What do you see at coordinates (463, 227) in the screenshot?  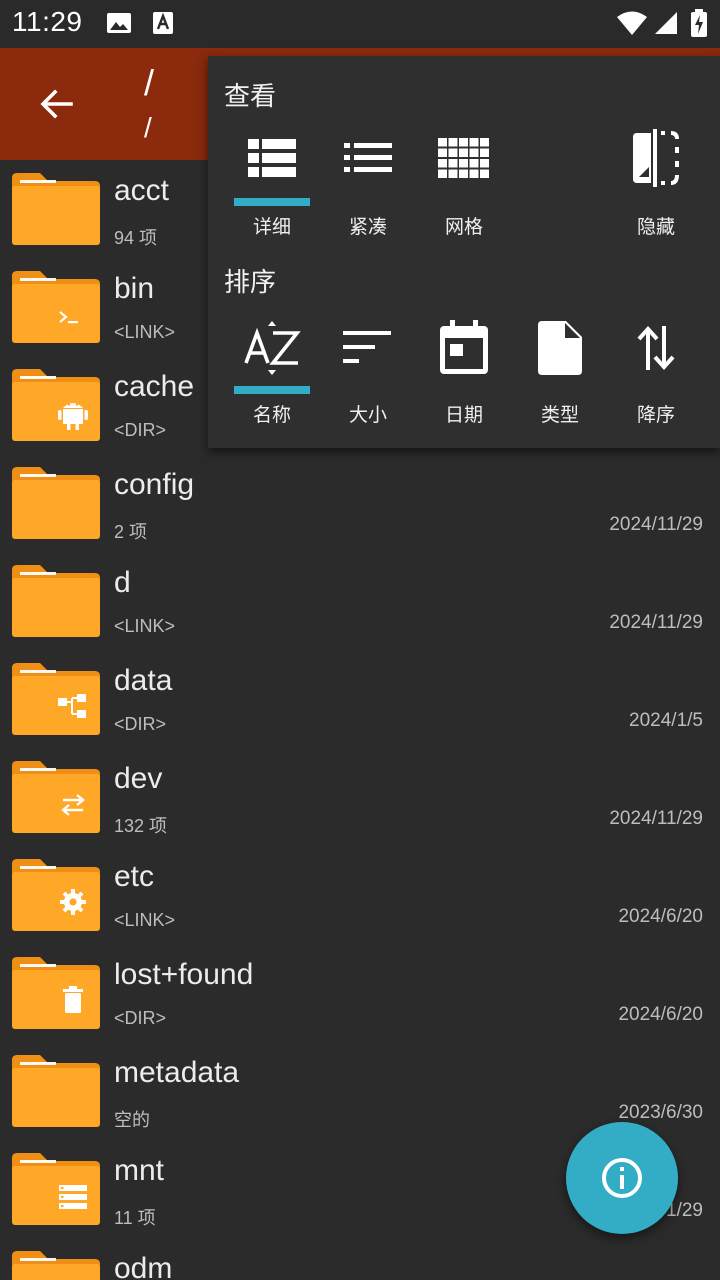 I see `view-option-label: 网格` at bounding box center [463, 227].